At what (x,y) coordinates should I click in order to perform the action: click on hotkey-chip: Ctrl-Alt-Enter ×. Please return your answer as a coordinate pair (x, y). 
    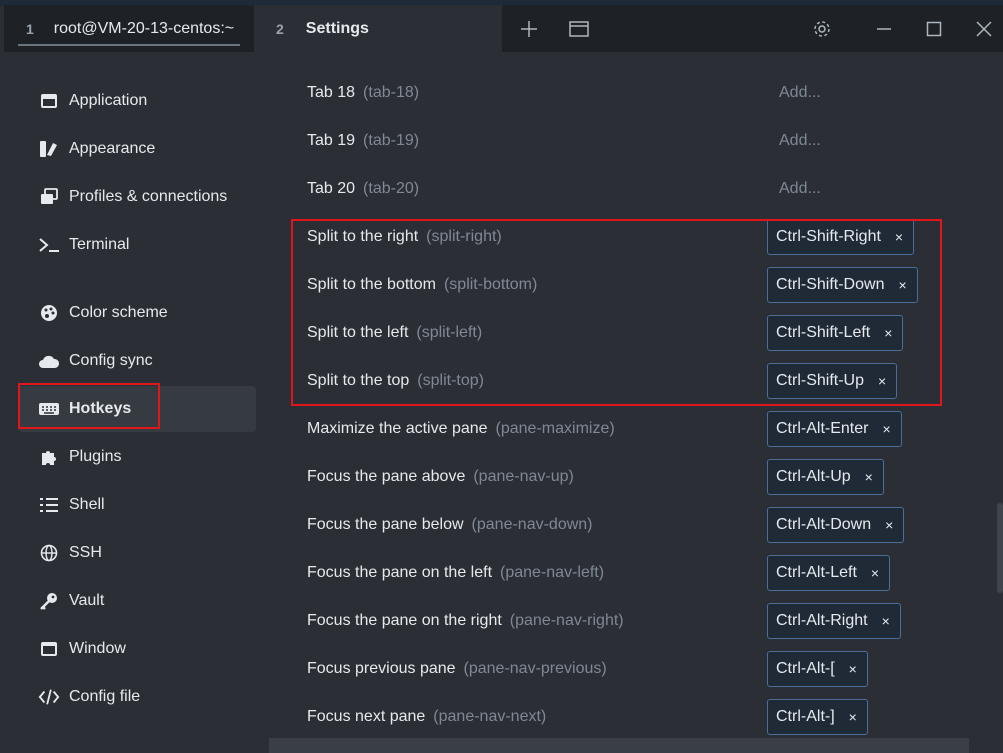
    Looking at the image, I should click on (834, 429).